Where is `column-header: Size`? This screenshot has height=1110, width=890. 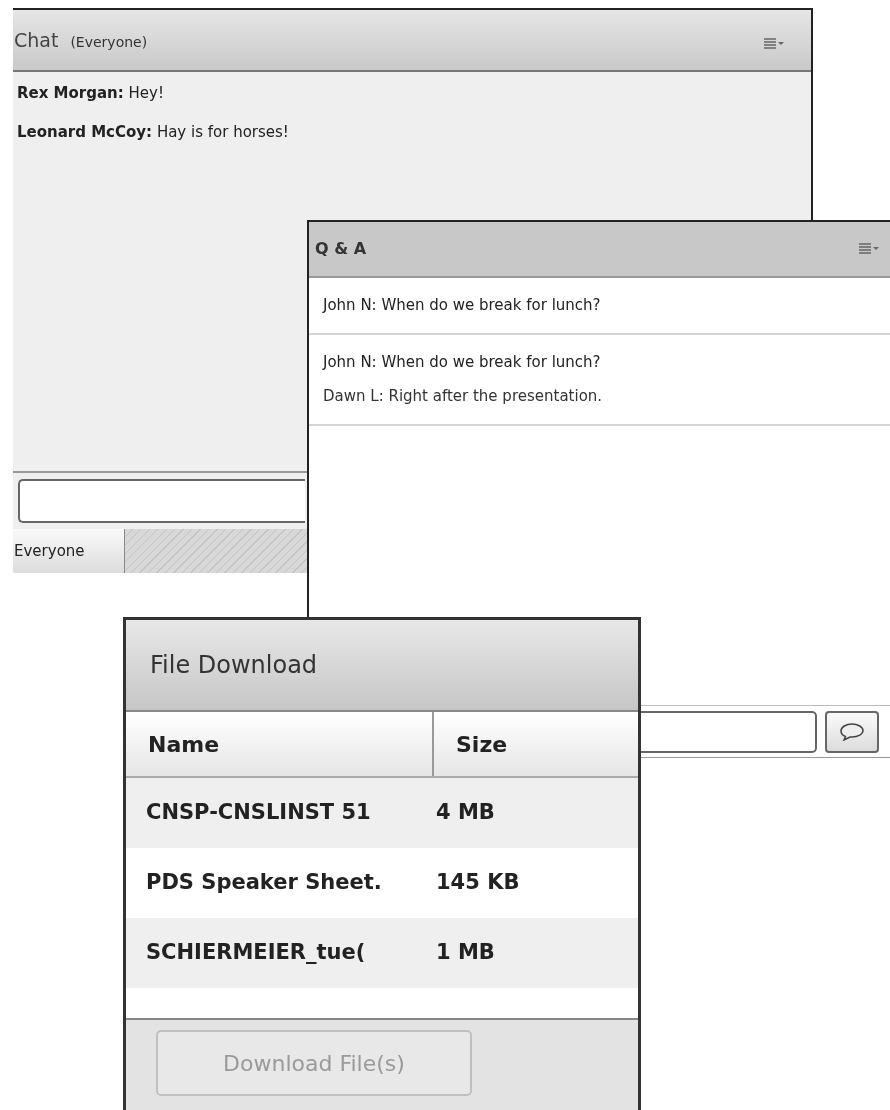 column-header: Size is located at coordinates (536, 744).